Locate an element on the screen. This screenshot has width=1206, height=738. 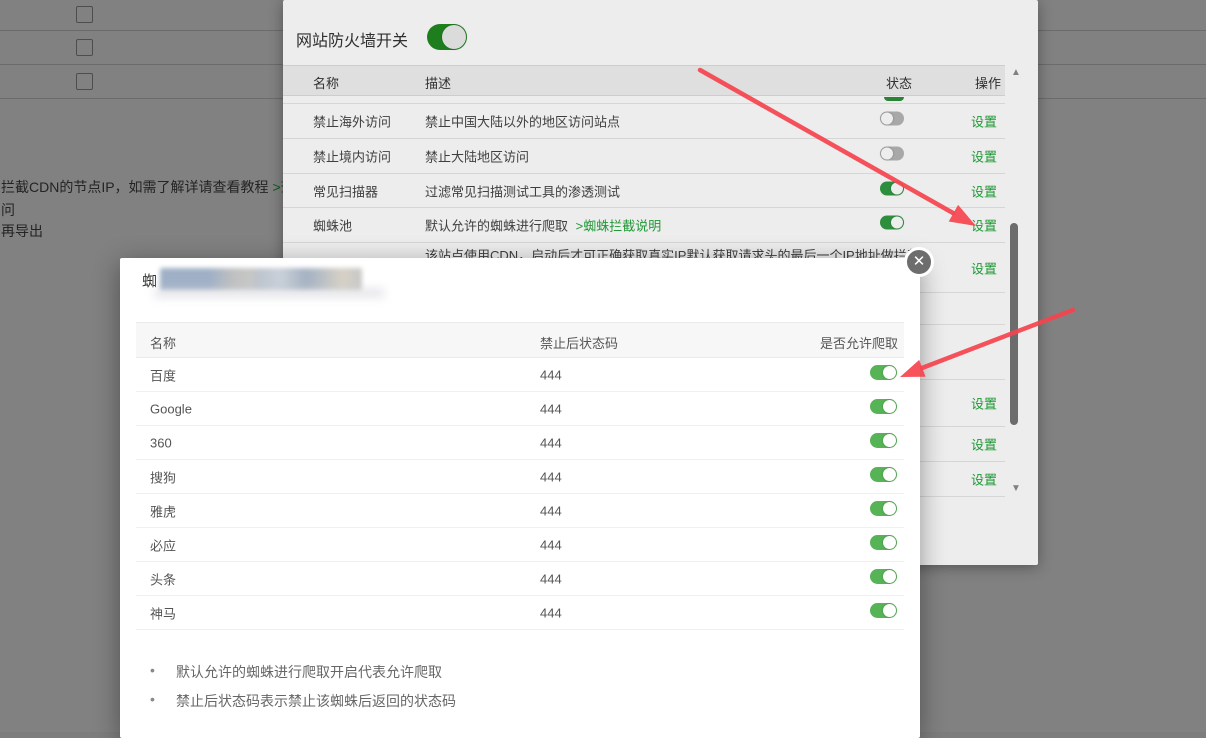
spider-row: 头条 444 is located at coordinates (520, 579).